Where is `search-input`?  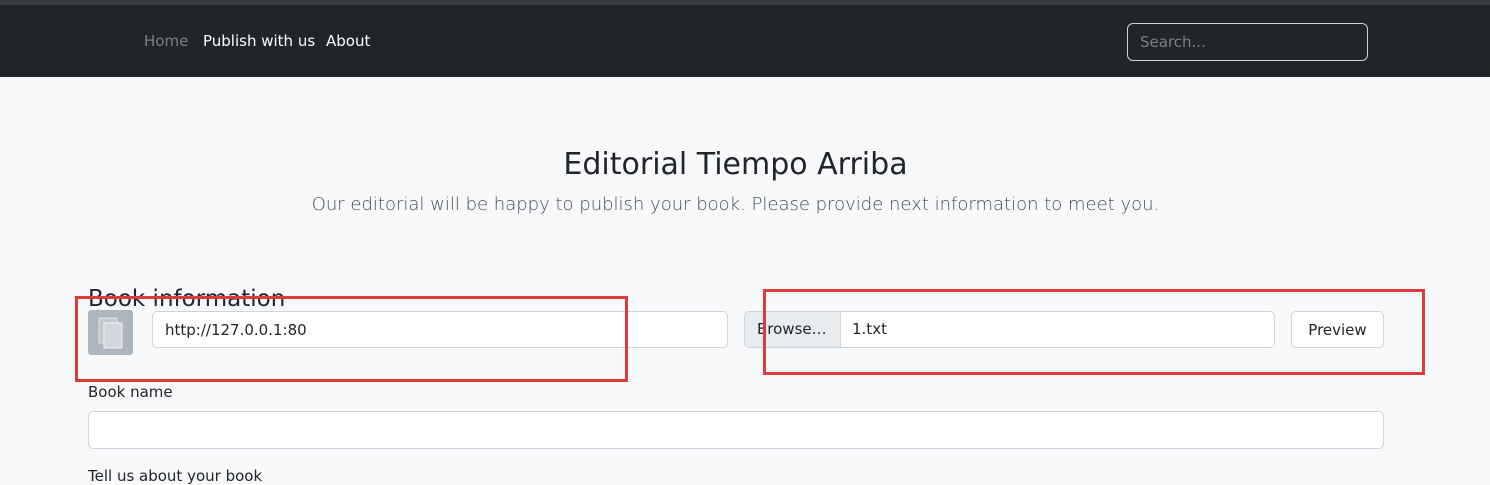
search-input is located at coordinates (1247, 42).